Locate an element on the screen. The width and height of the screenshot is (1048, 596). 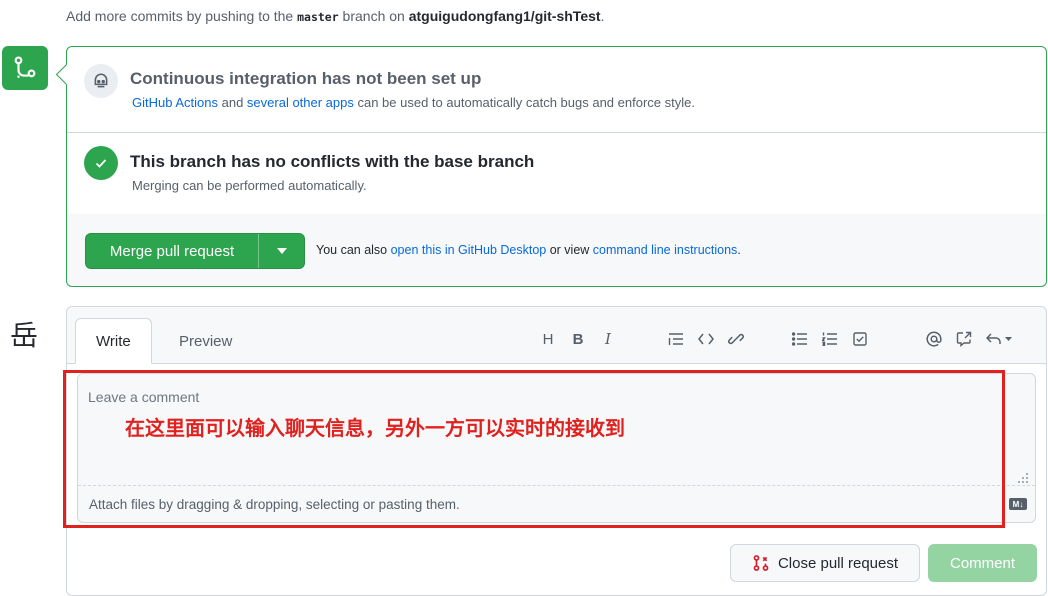
bold-button: B is located at coordinates (578, 339).